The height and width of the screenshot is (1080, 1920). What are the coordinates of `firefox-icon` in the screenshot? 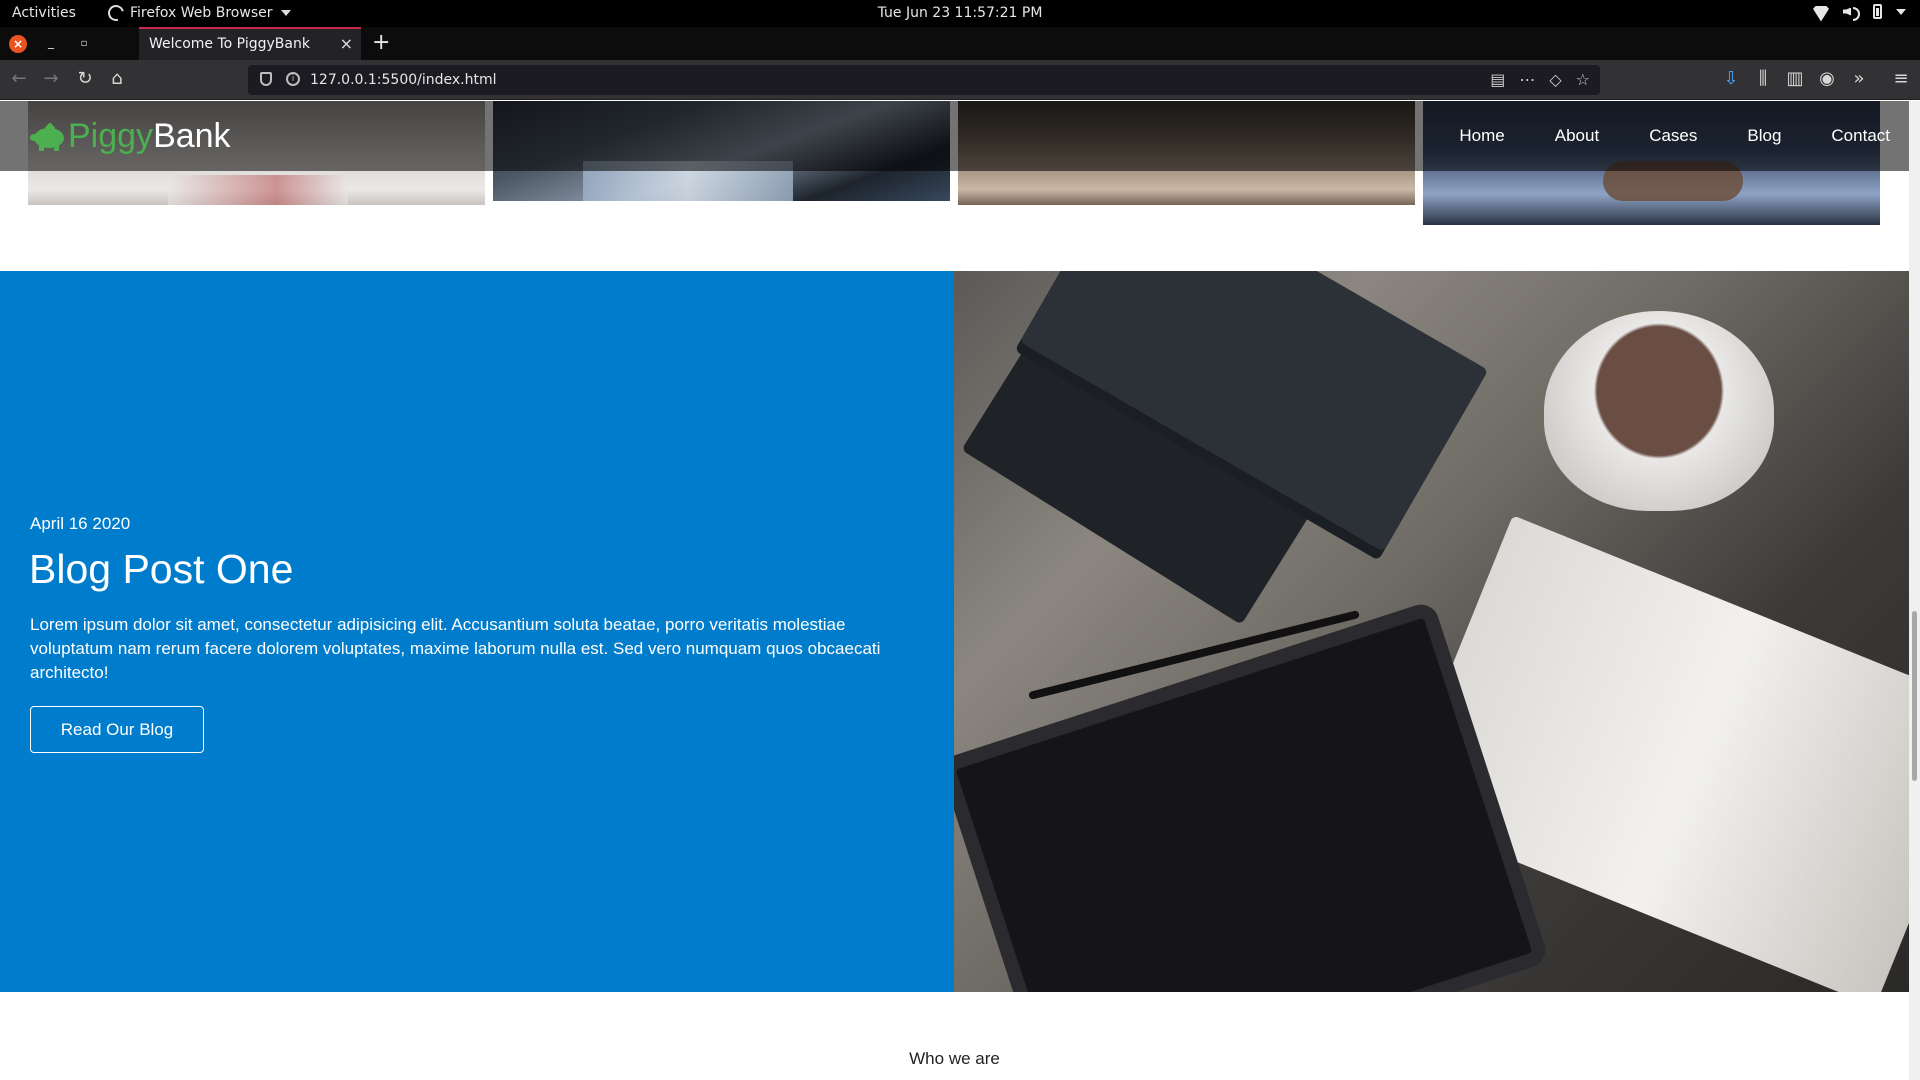 It's located at (116, 13).